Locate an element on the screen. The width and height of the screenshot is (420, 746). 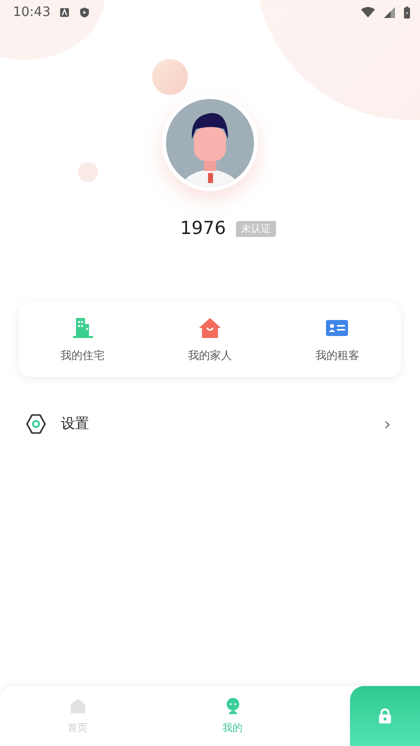
chevron-icon: › is located at coordinates (387, 424).